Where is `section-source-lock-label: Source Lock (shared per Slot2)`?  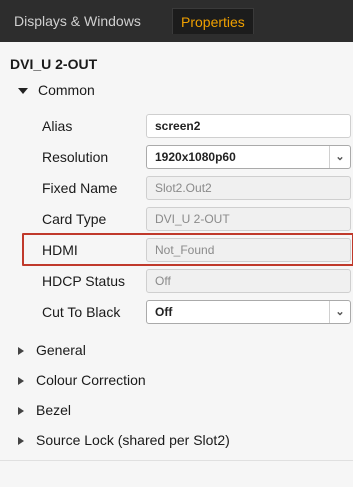
section-source-lock-label: Source Lock (shared per Slot2) is located at coordinates (133, 440).